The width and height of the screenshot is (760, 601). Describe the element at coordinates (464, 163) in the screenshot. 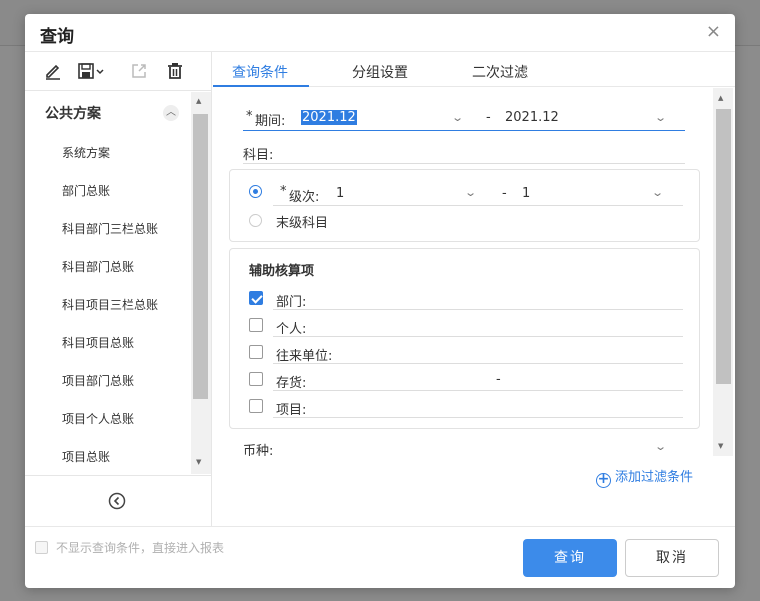

I see `account-input` at that location.